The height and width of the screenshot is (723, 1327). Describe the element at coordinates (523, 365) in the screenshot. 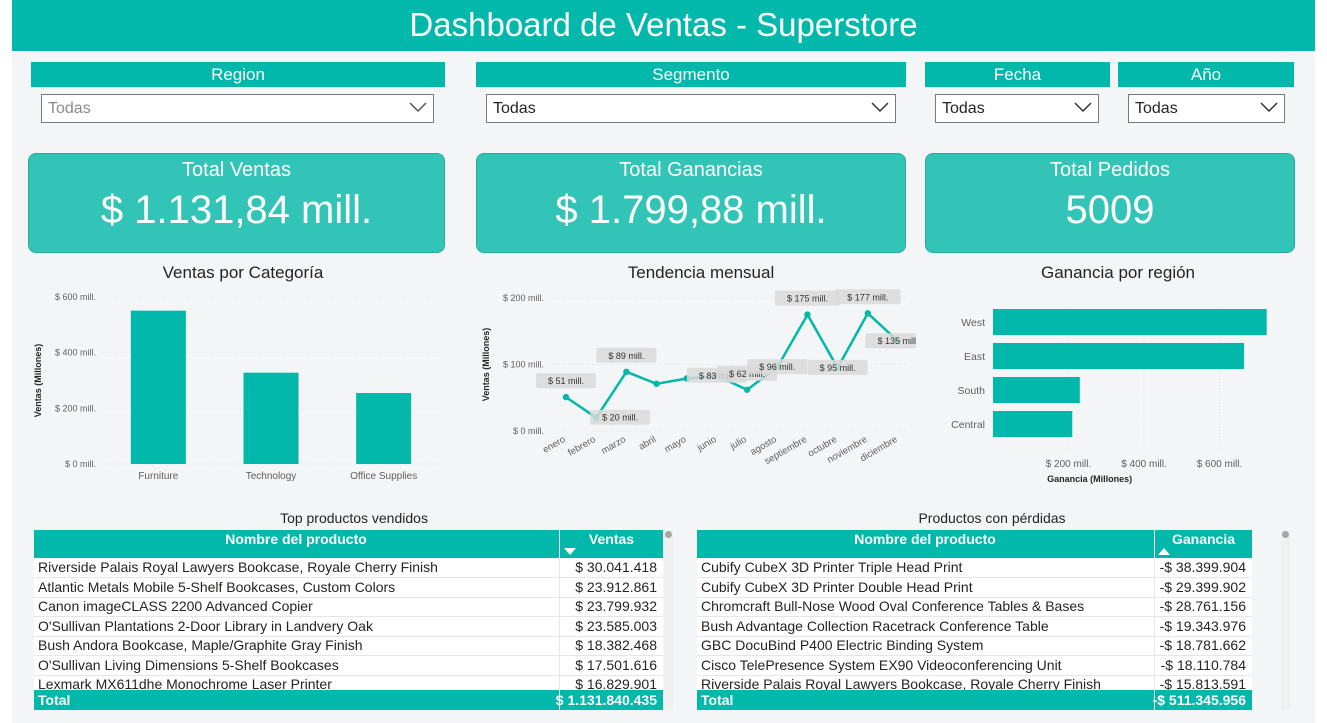

I see `y-tick-label: $ 100 mill.` at that location.